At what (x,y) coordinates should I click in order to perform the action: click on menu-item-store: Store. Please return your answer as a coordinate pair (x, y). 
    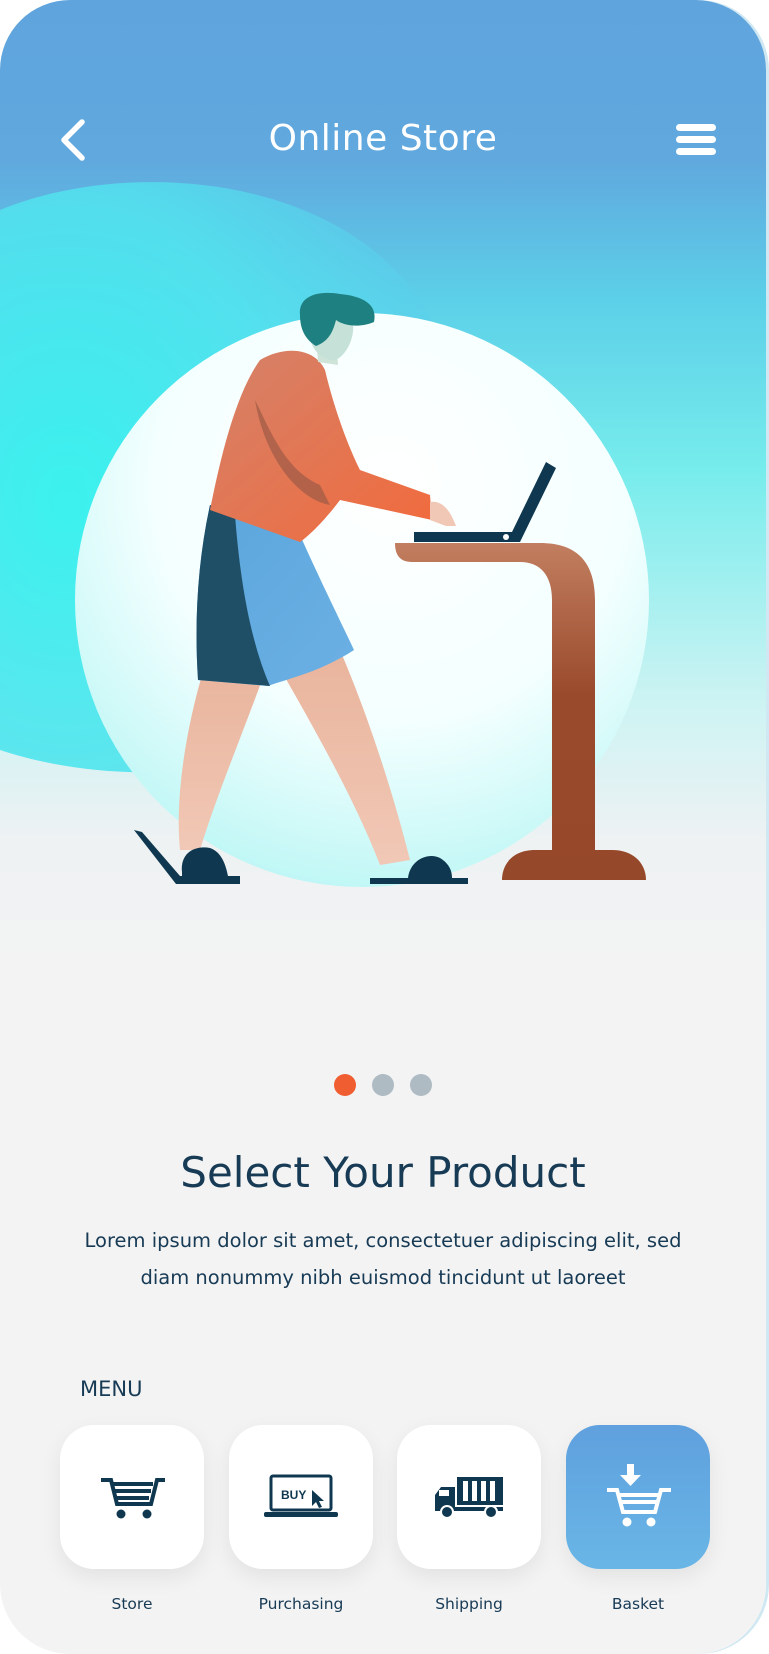
    Looking at the image, I should click on (132, 1519).